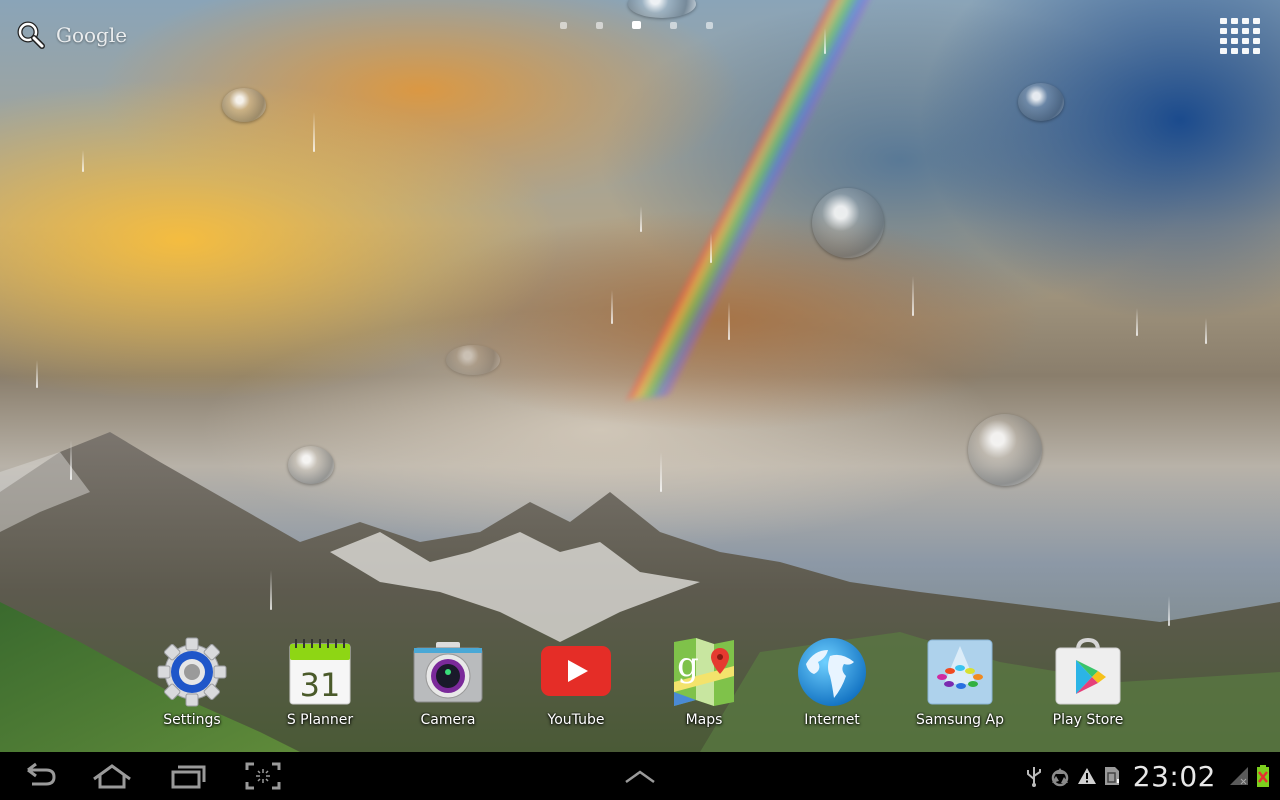 Image resolution: width=1280 pixels, height=800 pixels. Describe the element at coordinates (704, 720) in the screenshot. I see `app-label: Maps` at that location.